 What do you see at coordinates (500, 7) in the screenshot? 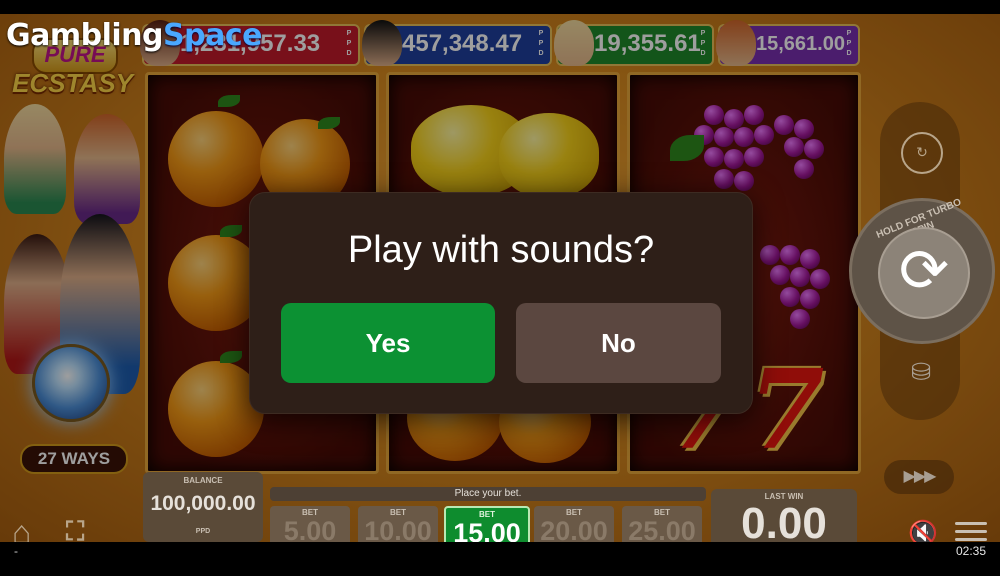
I see `top-bar` at bounding box center [500, 7].